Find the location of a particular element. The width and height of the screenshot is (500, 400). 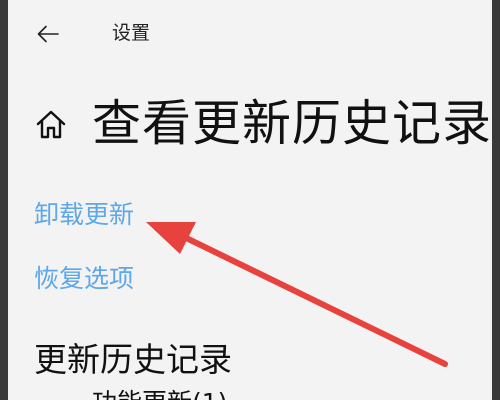

window-title: 设置 is located at coordinates (131, 33).